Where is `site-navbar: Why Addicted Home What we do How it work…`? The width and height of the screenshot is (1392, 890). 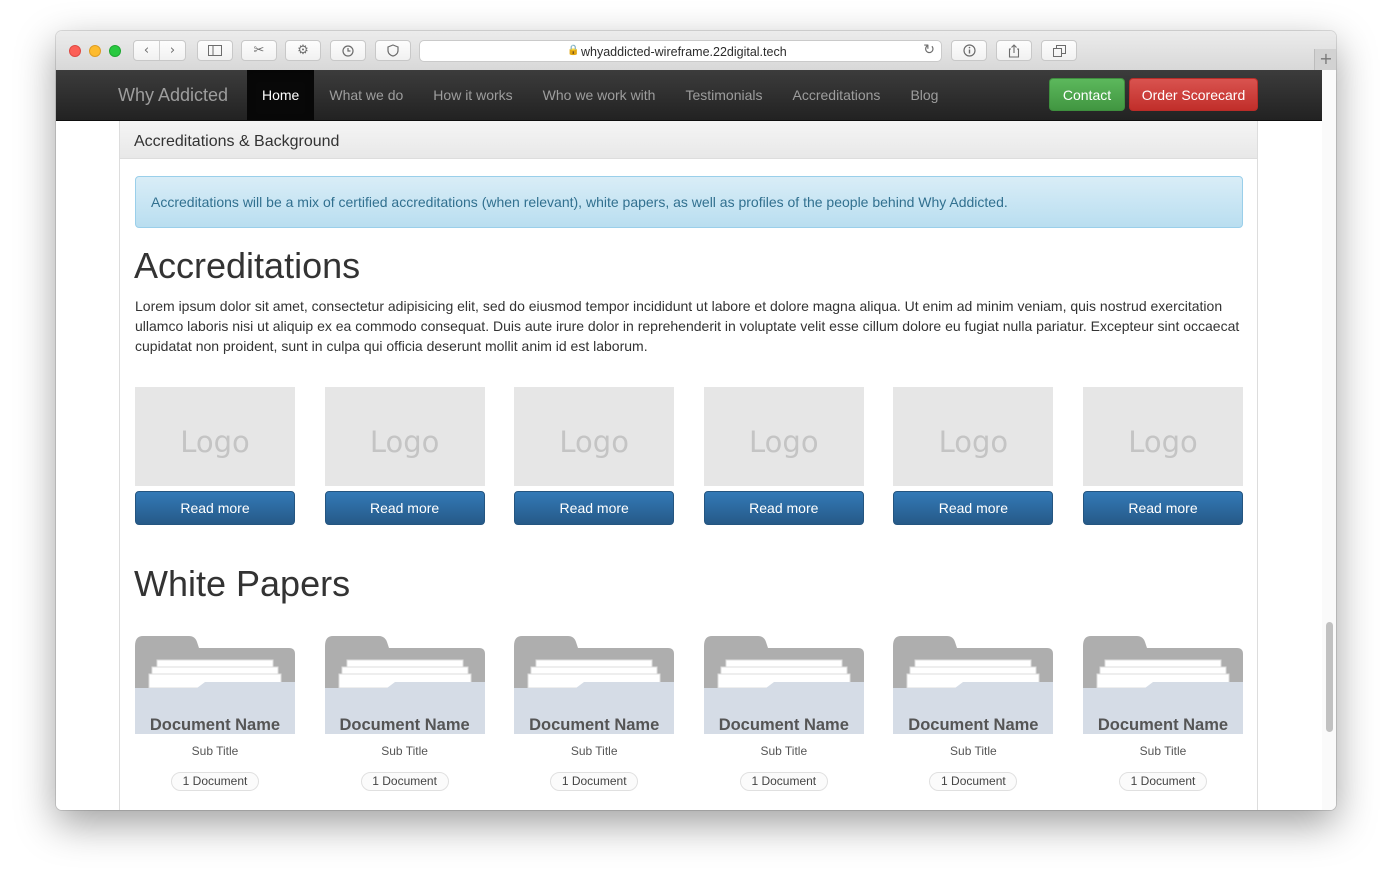
site-navbar: Why Addicted Home What we do How it work… is located at coordinates (689, 95).